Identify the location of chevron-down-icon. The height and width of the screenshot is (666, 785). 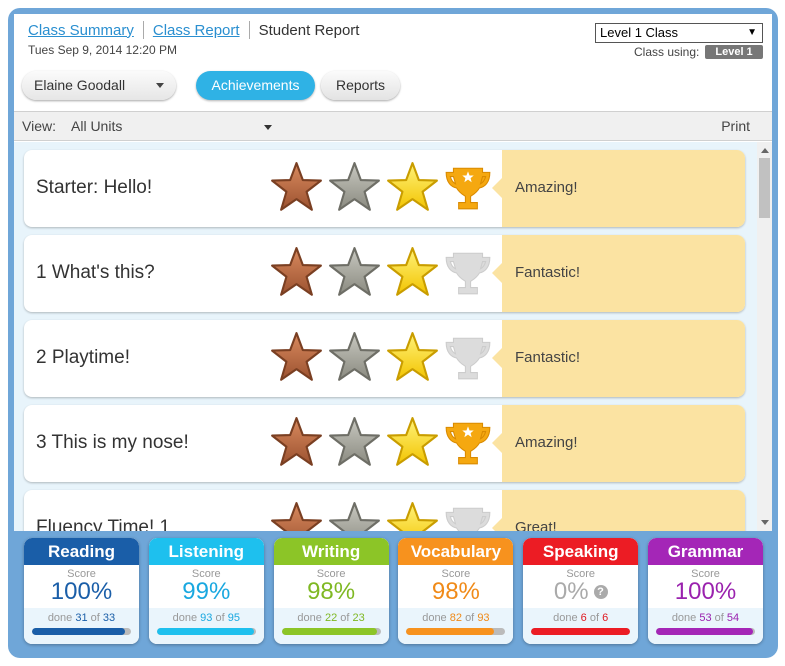
(268, 127).